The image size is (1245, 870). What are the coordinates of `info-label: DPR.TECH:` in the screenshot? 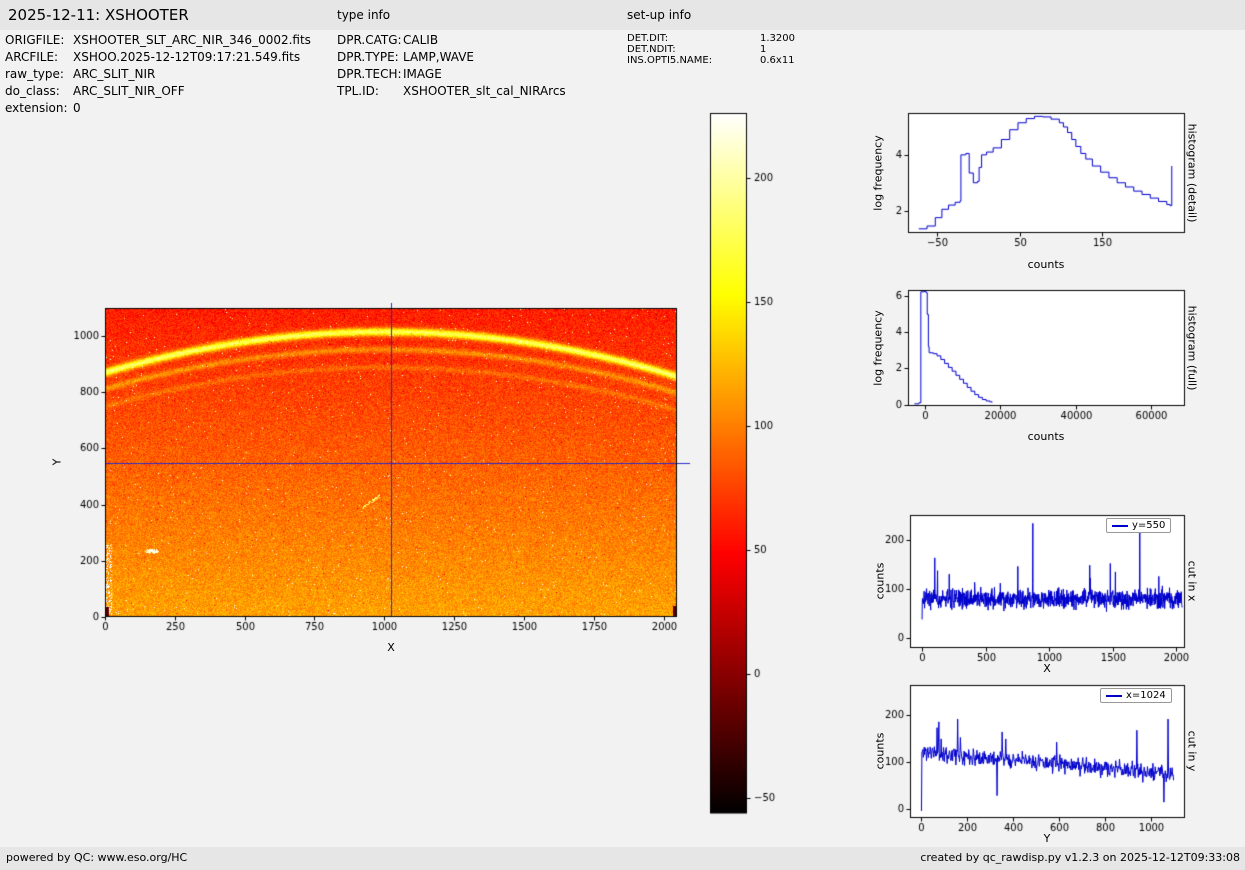 It's located at (369, 74).